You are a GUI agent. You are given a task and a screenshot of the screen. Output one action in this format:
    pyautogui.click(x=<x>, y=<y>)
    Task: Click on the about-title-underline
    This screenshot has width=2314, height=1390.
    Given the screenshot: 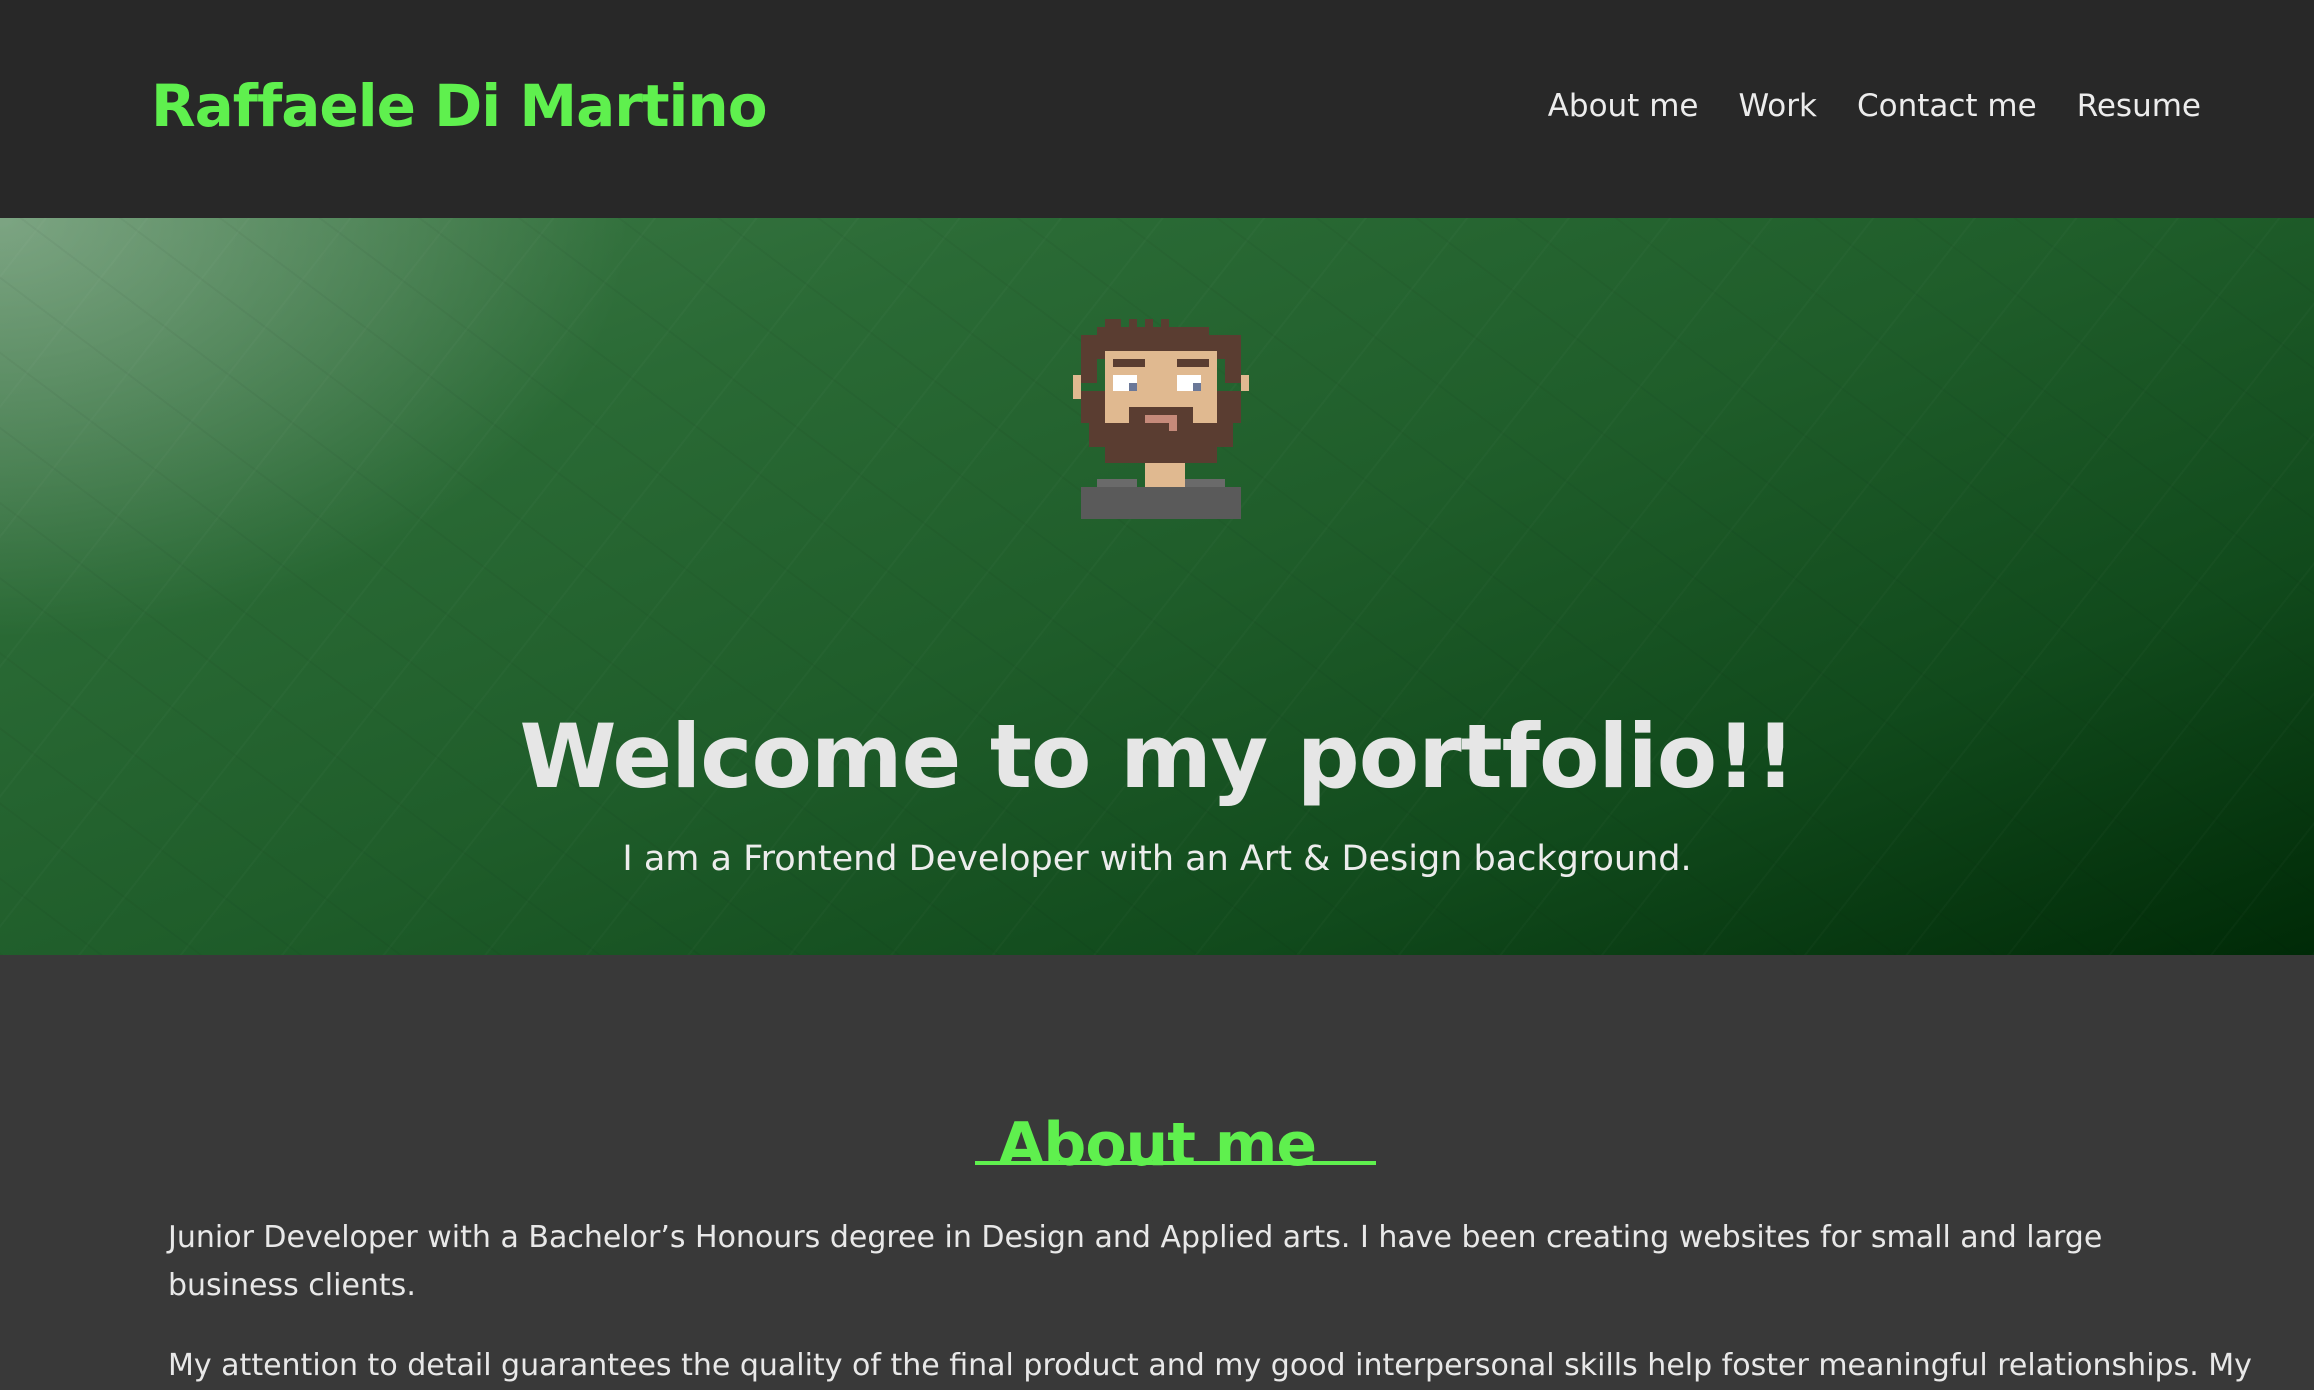 What is the action you would take?
    pyautogui.click(x=1175, y=1163)
    